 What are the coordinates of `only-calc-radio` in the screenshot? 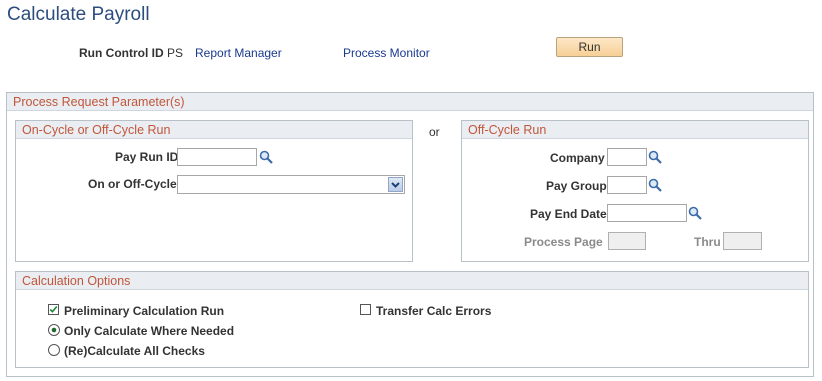 It's located at (54, 330).